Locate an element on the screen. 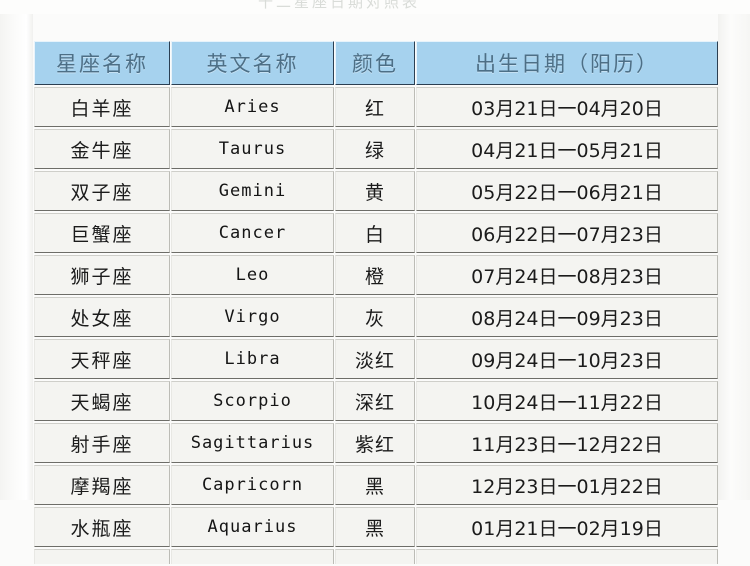 The width and height of the screenshot is (750, 566). table-row: 天蝎座 Scorpio 深红 10月24日一11月22日 is located at coordinates (376, 401).